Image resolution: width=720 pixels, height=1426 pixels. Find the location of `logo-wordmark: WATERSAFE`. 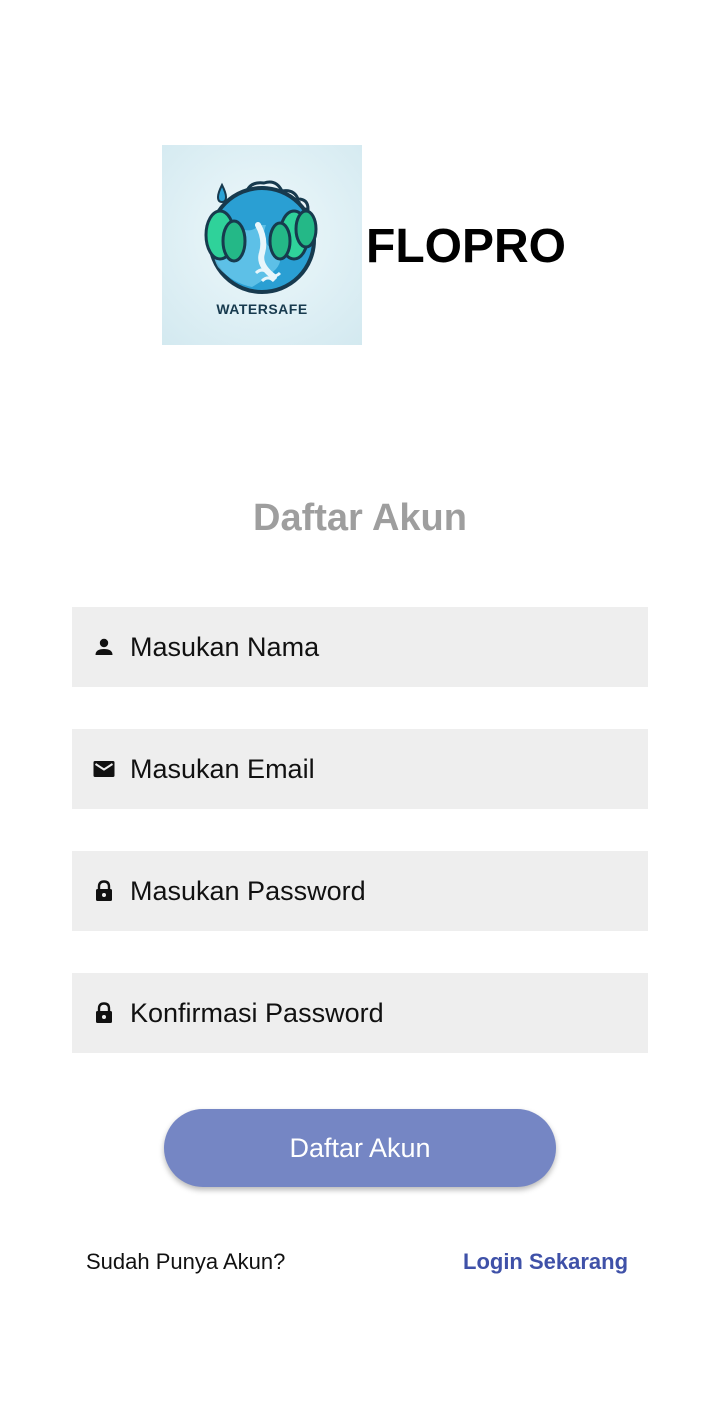

logo-wordmark: WATERSAFE is located at coordinates (262, 309).